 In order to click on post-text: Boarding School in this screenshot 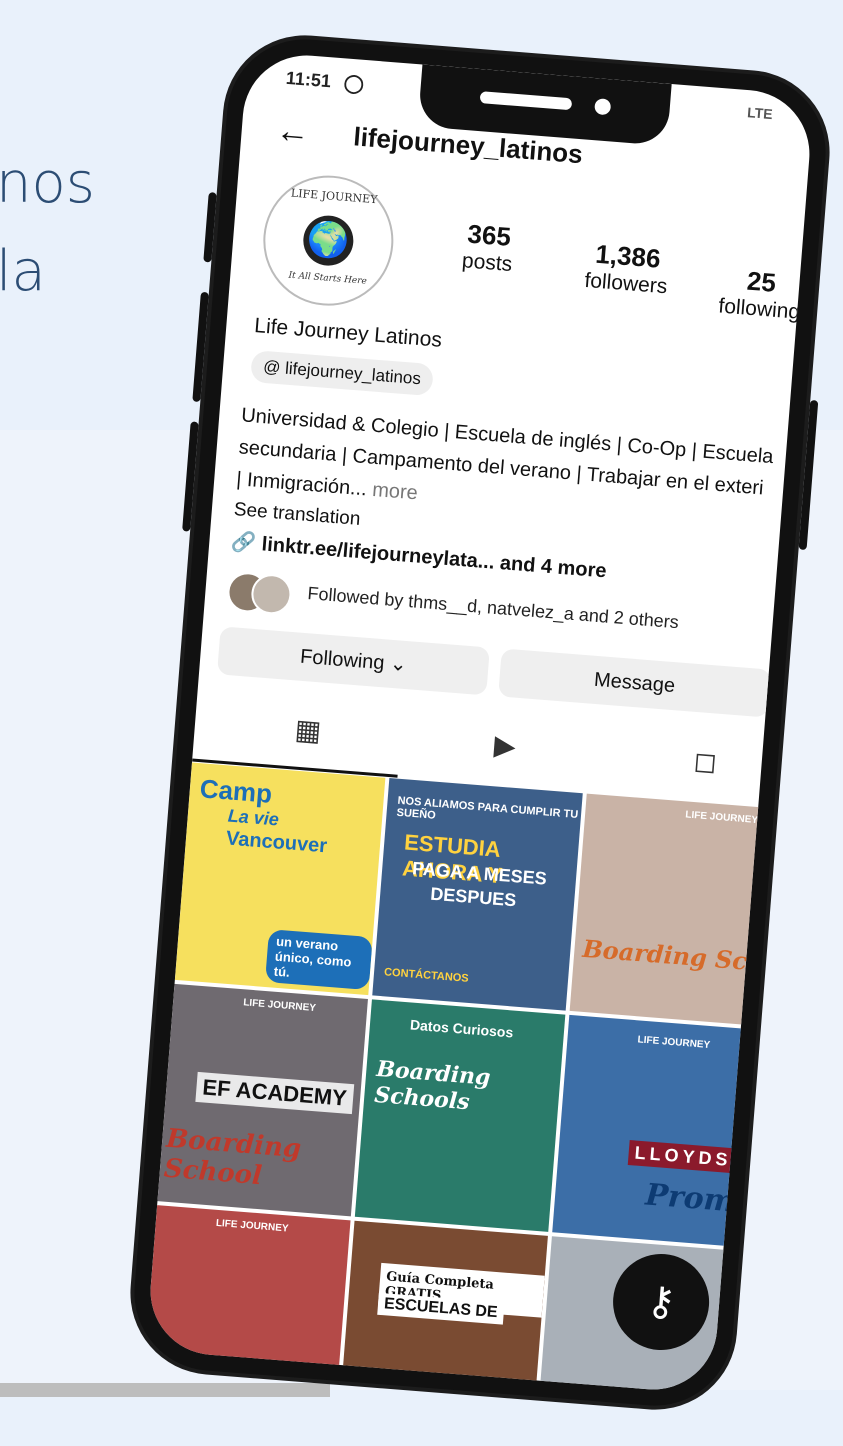, I will do `click(232, 1157)`.